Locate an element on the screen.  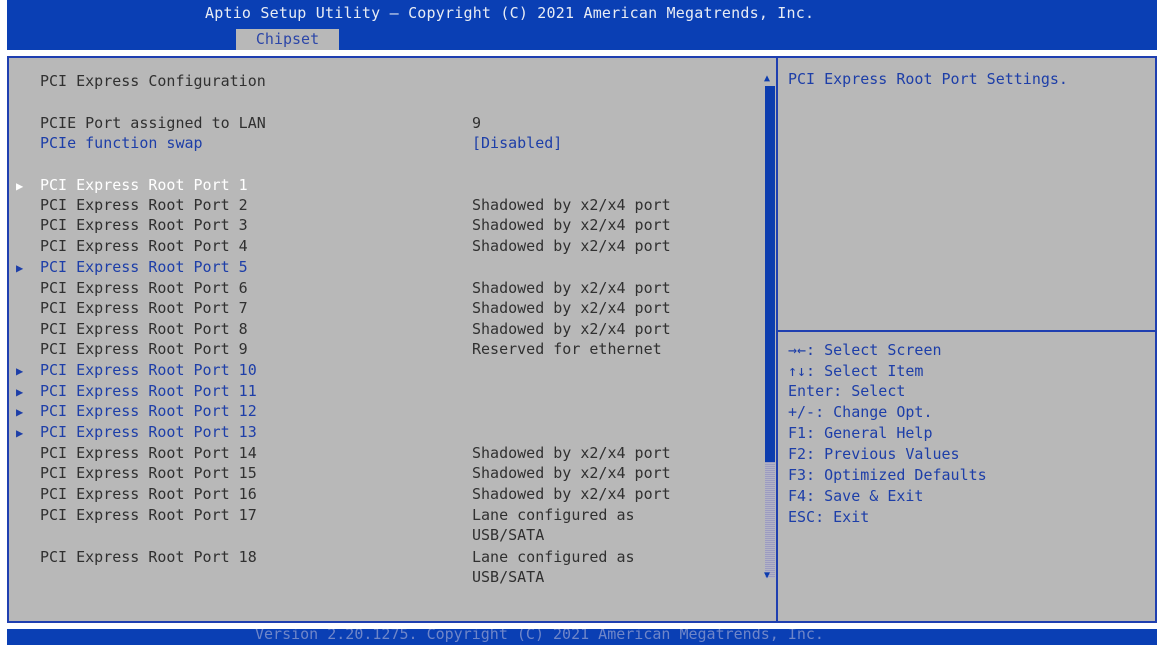
root-port-4-status: Shadowed by x2/x4 port is located at coordinates (571, 246).